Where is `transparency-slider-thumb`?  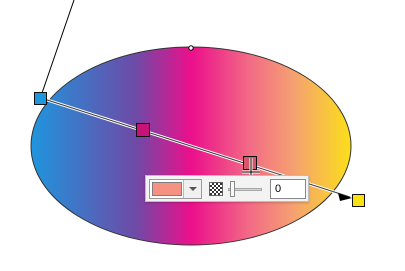
transparency-slider-thumb is located at coordinates (232, 189).